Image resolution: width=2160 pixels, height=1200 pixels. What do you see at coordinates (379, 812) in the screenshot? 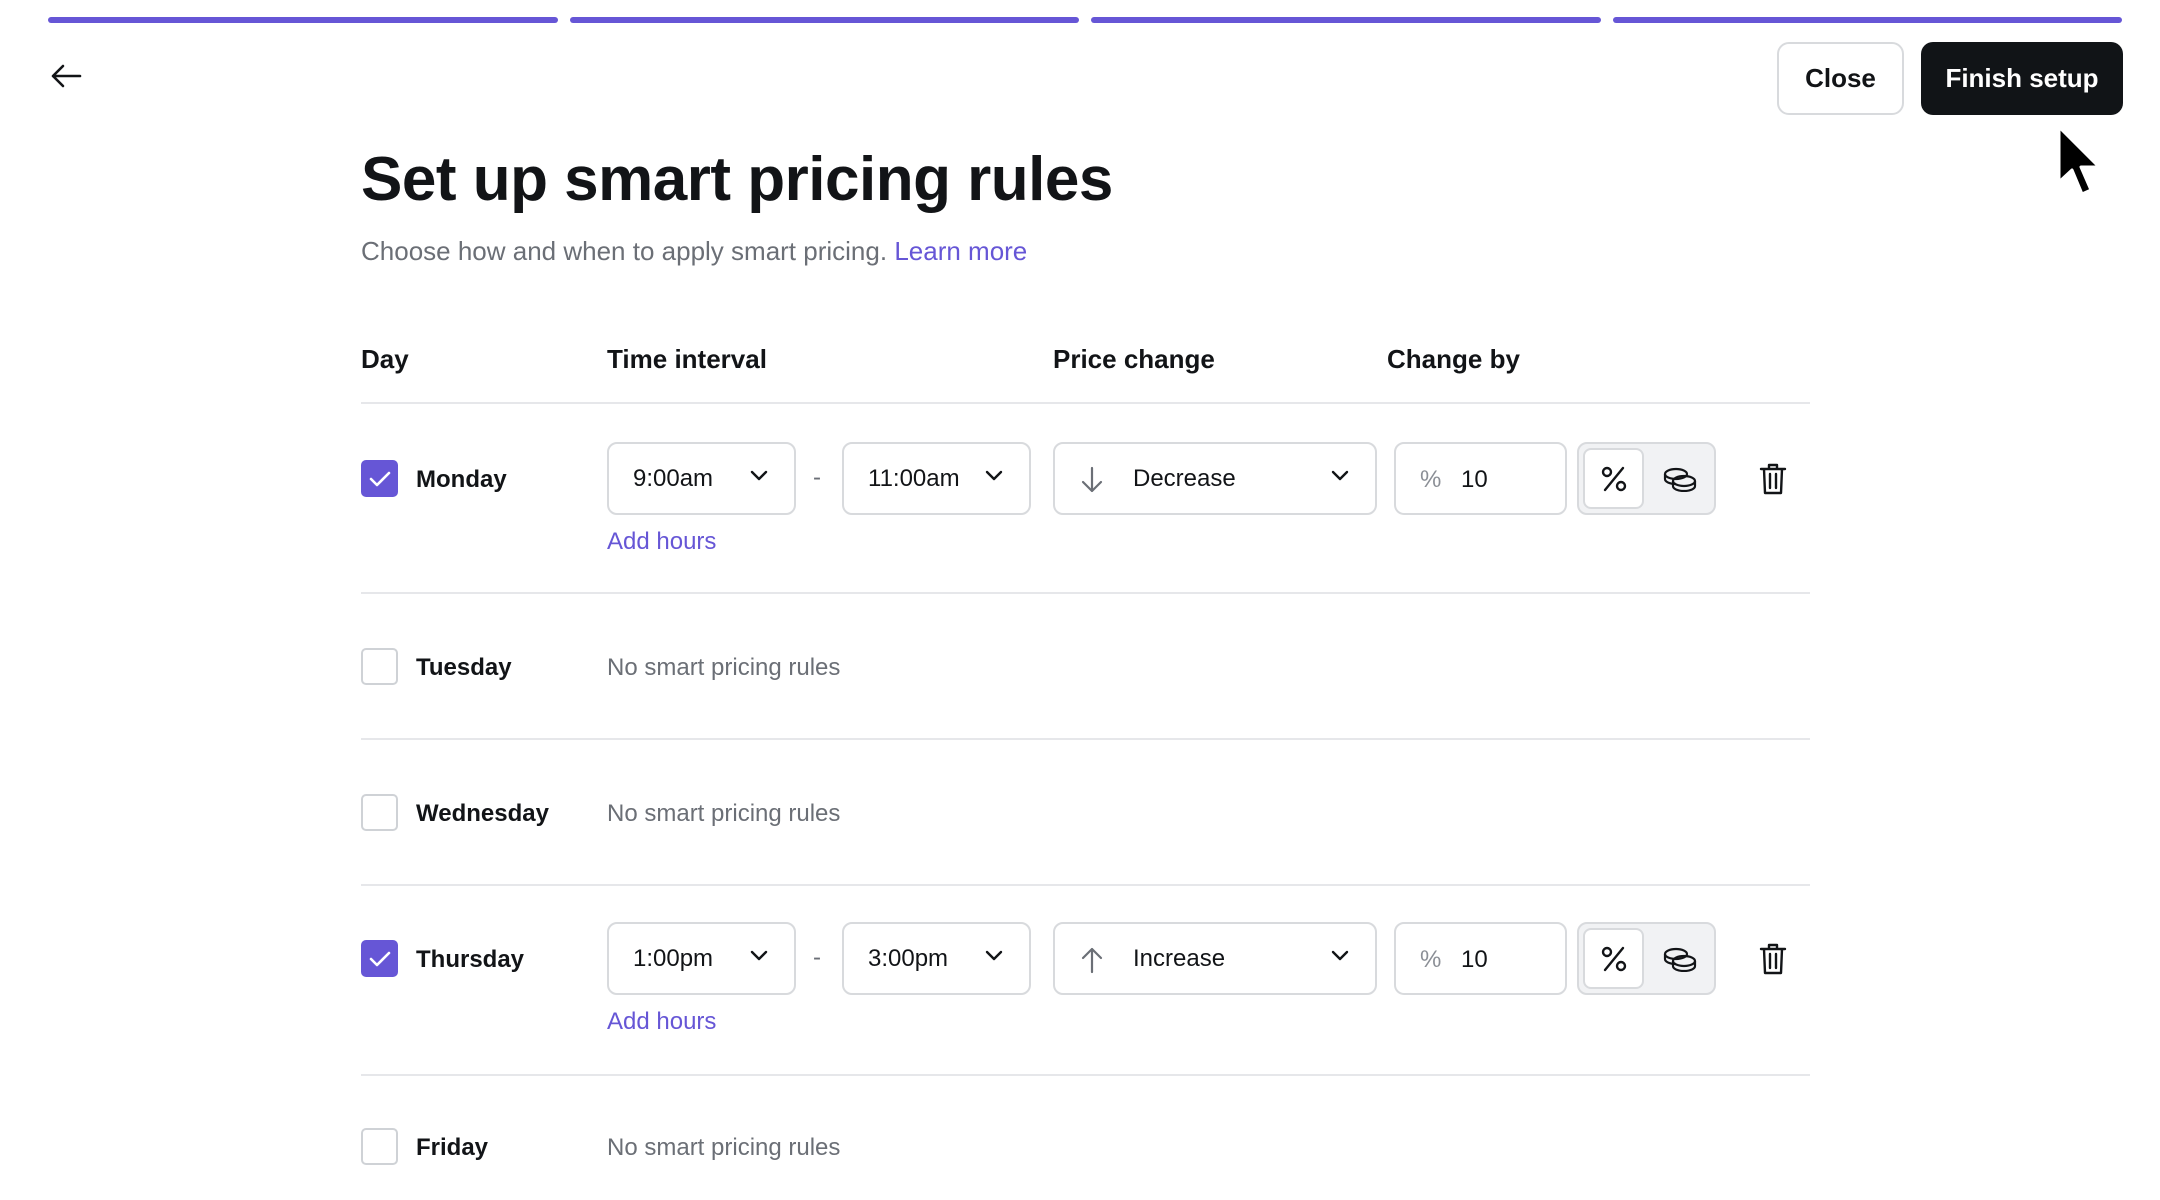
I see `wednesday-checkbox` at bounding box center [379, 812].